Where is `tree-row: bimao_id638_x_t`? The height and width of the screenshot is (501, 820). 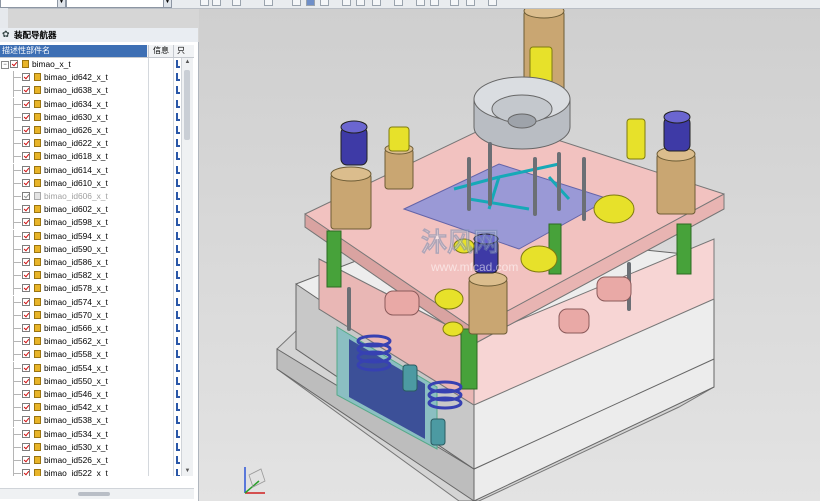 tree-row: bimao_id638_x_t is located at coordinates (90, 91).